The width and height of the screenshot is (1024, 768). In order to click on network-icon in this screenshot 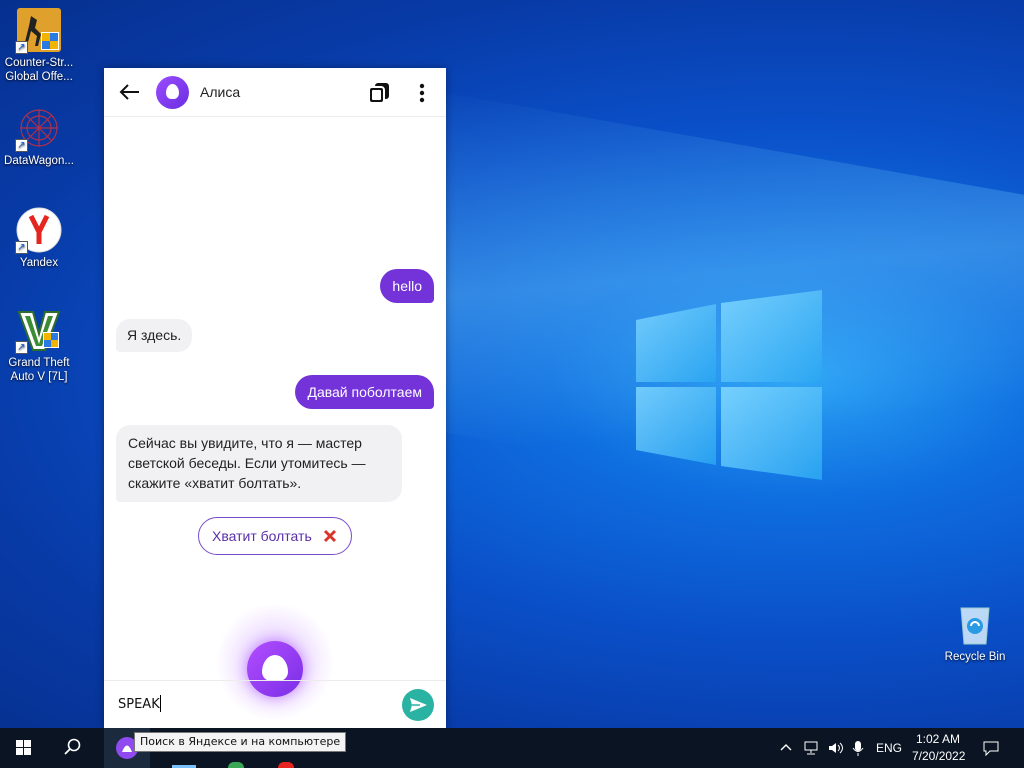, I will do `click(811, 748)`.